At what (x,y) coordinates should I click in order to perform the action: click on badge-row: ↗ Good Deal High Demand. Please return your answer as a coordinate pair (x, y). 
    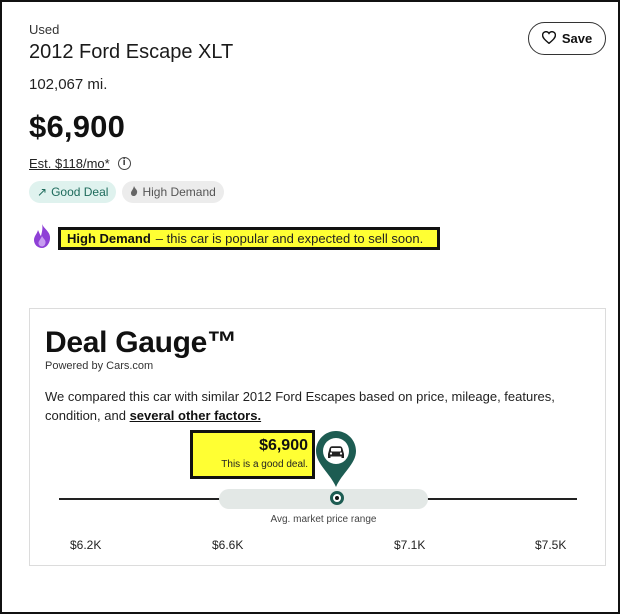
    Looking at the image, I should click on (126, 192).